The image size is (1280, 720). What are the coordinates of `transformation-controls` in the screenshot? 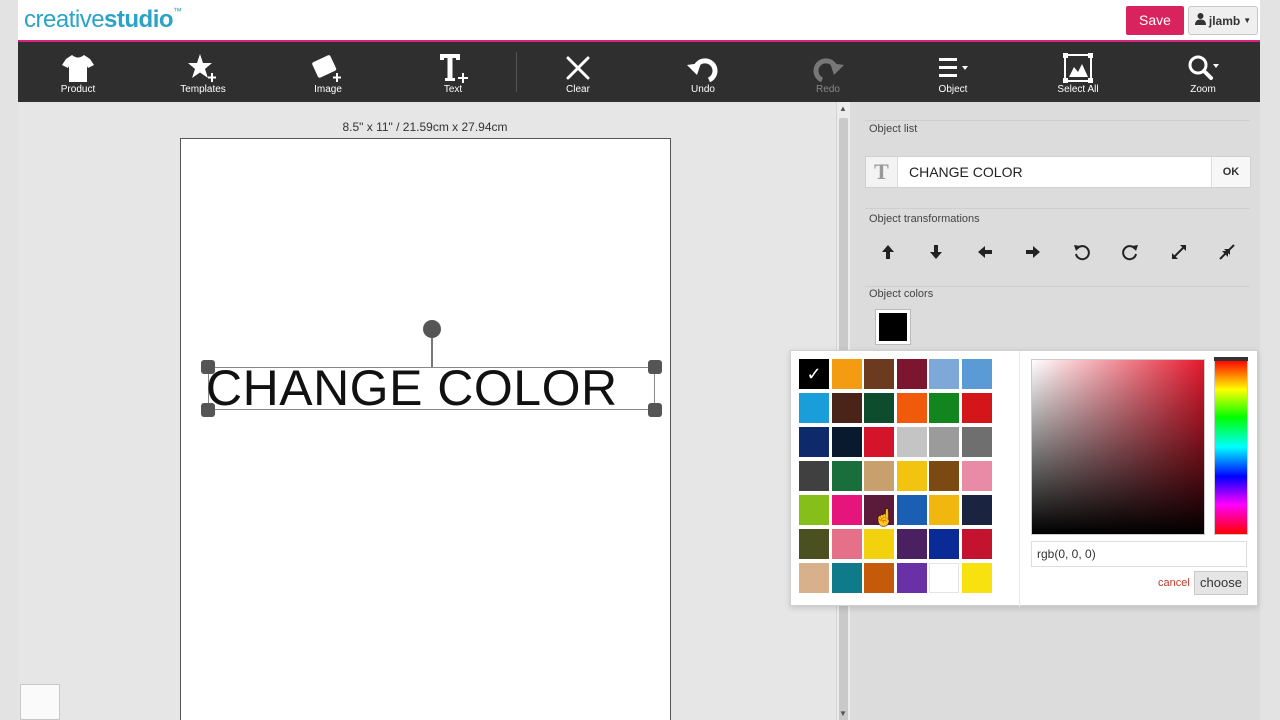 It's located at (1060, 252).